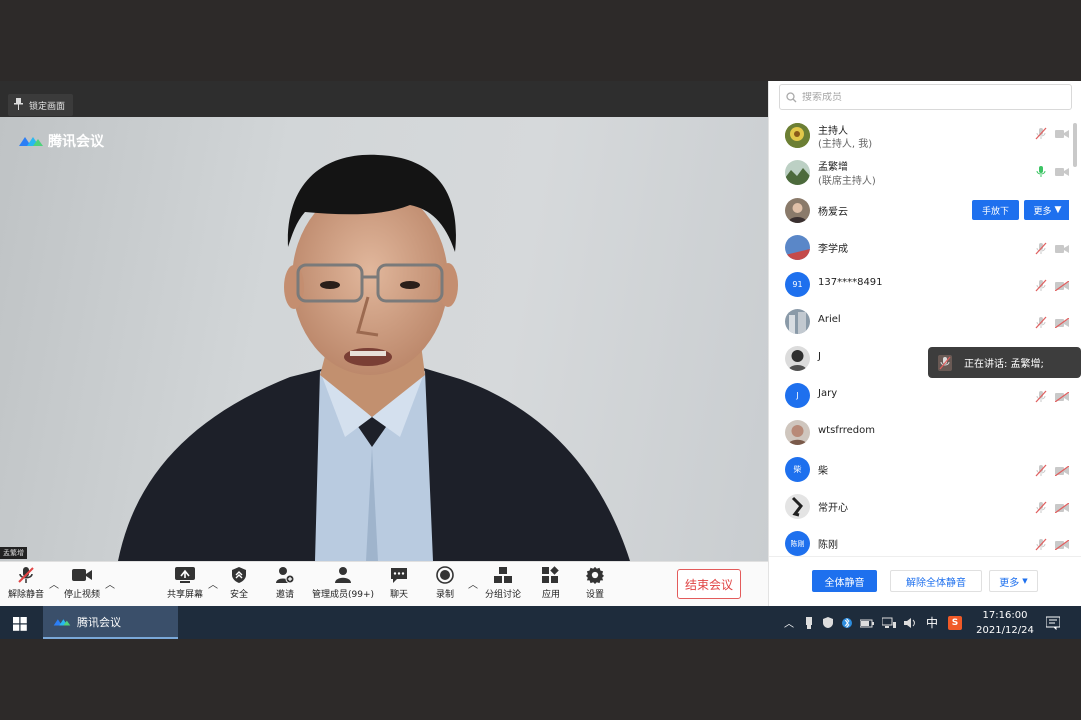  I want to click on record-label: 录制, so click(444, 595).